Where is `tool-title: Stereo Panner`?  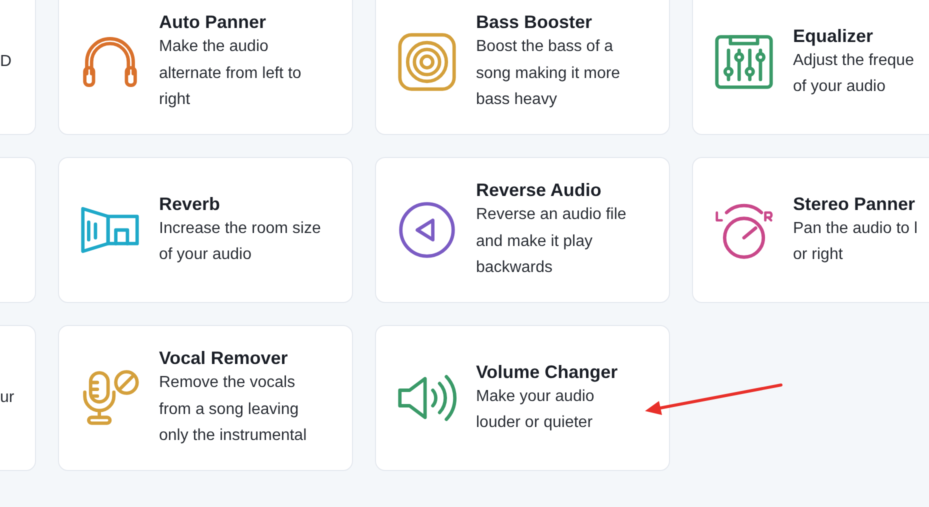
tool-title: Stereo Panner is located at coordinates (854, 204).